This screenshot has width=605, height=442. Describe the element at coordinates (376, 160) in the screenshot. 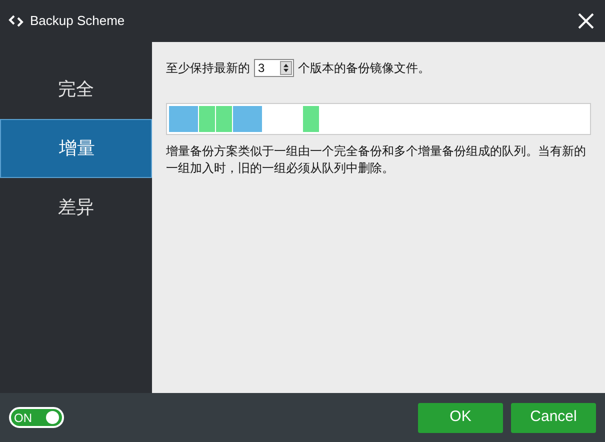

I see `scheme-description: 增量备份方案类似于一组由一个完全备份和多个增量备份组成的队列。当有新的一组加入时，旧的一组必须从队列中删除。` at that location.